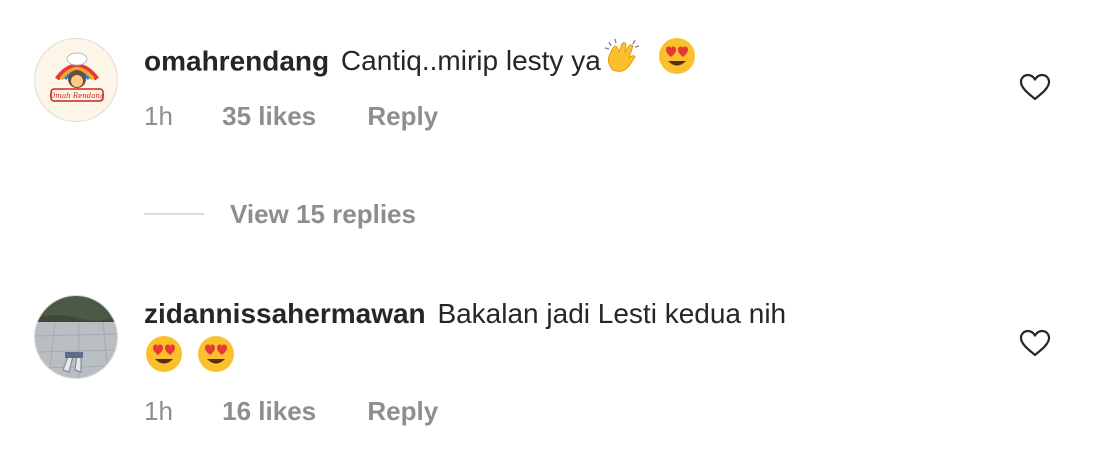  What do you see at coordinates (621, 61) in the screenshot?
I see `clapping-hands-emoji-icon` at bounding box center [621, 61].